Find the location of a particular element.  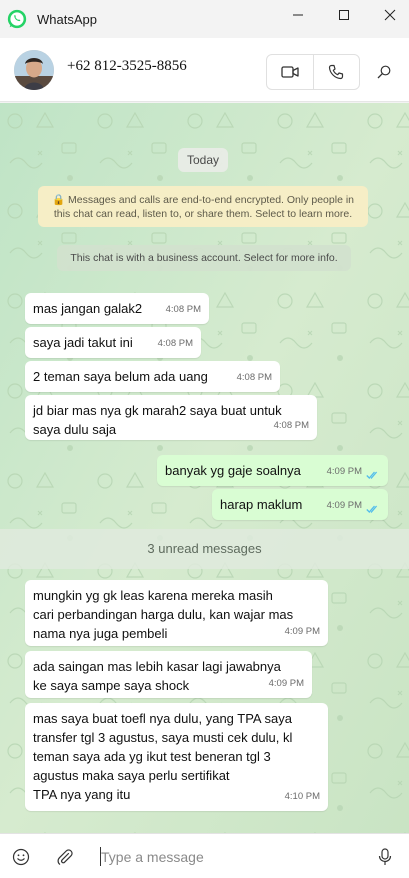

chat-header: +62 812-3525-8856 is located at coordinates (204, 70).